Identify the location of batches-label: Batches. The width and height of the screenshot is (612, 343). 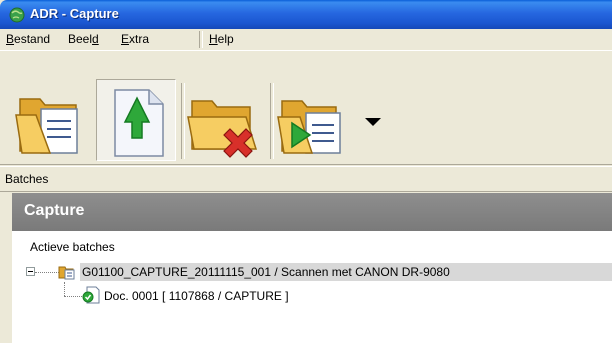
(27, 179).